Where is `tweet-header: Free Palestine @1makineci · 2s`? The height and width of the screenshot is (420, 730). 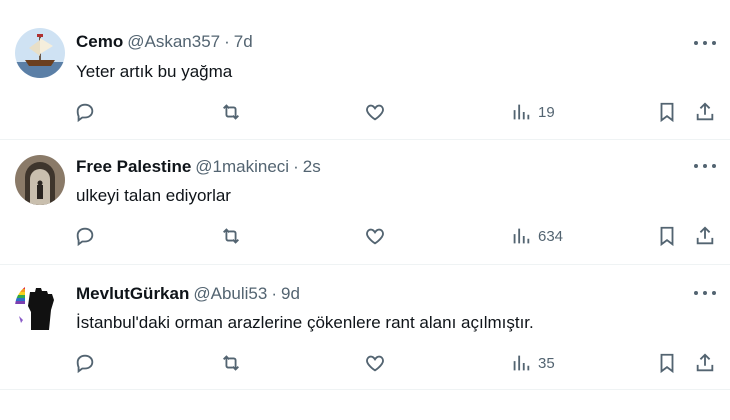 tweet-header: Free Palestine @1makineci · 2s is located at coordinates (198, 167).